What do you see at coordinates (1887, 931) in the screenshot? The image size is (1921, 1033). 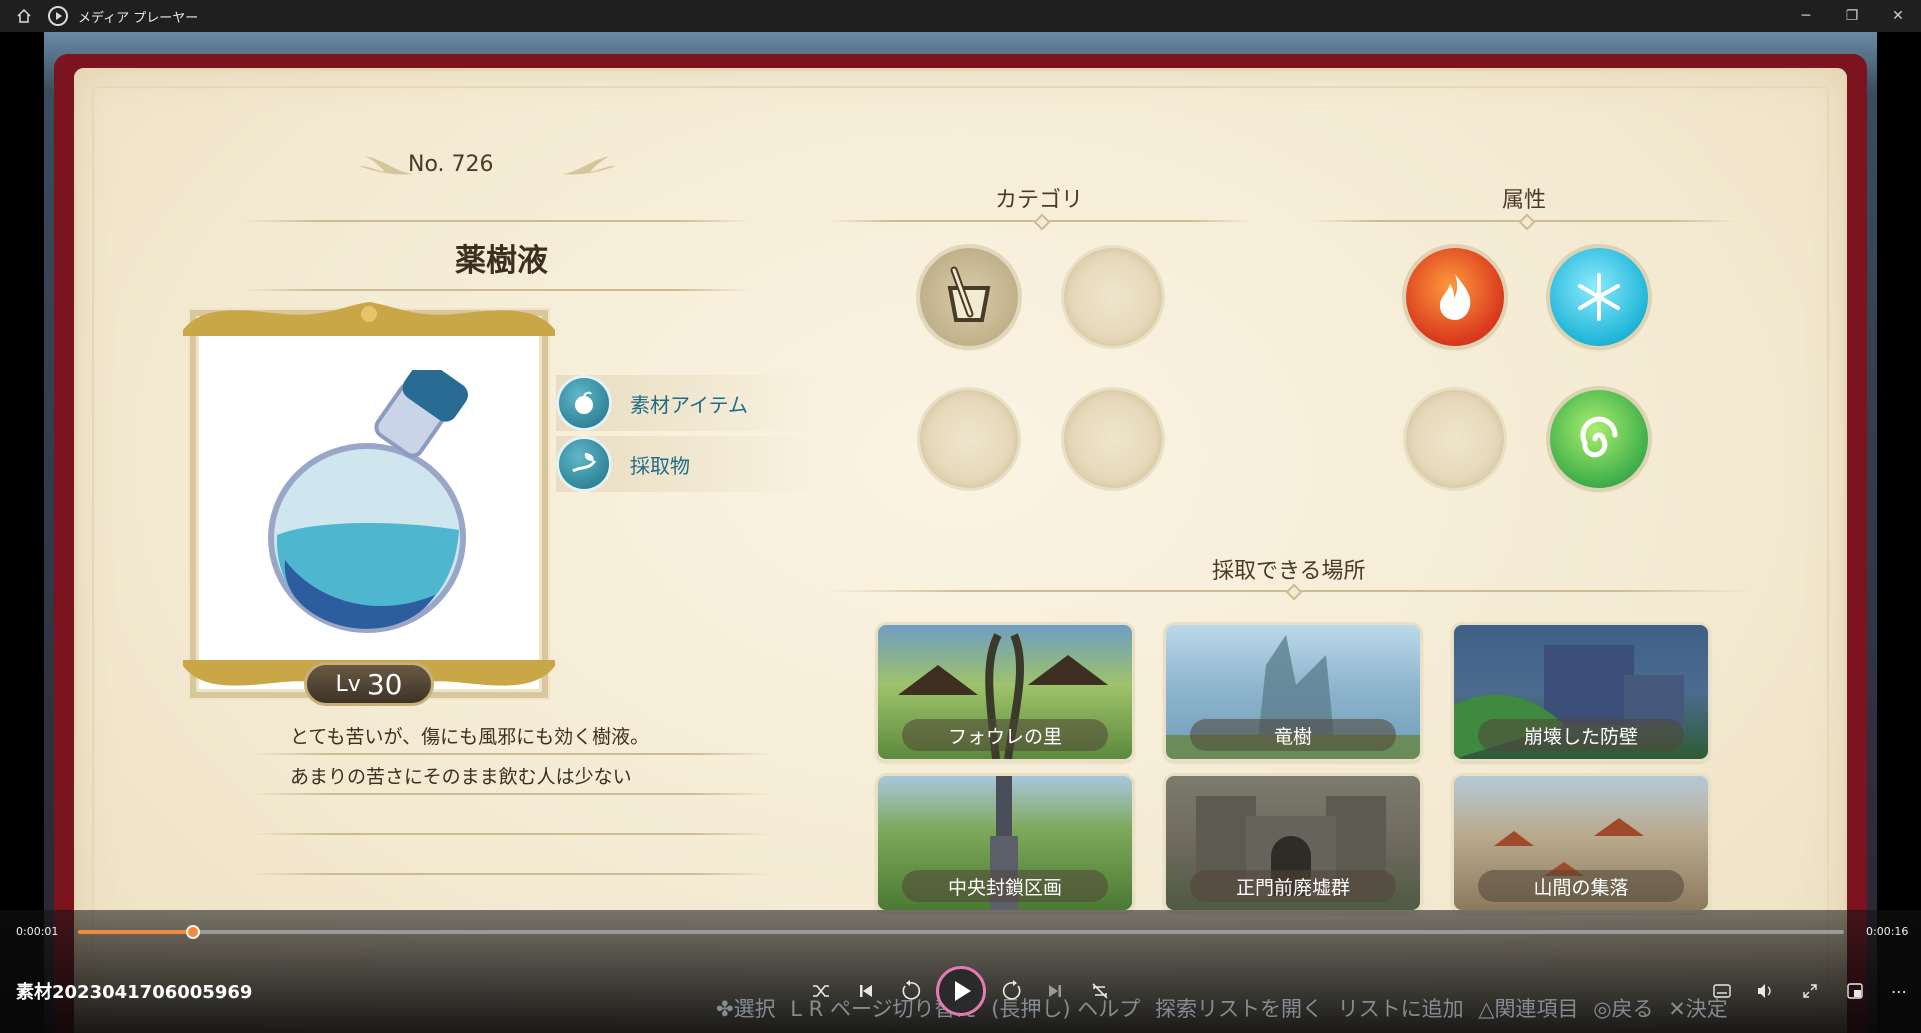 I see `total-time: 0:00:16` at bounding box center [1887, 931].